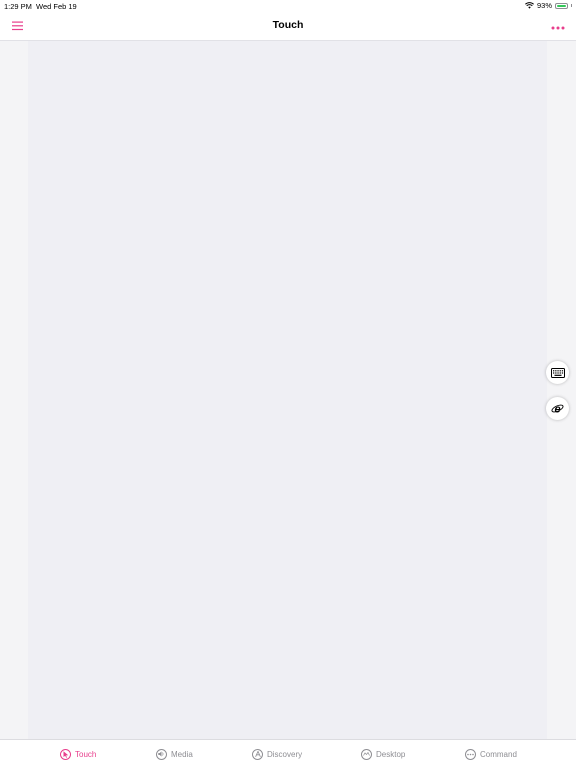  What do you see at coordinates (498, 754) in the screenshot?
I see `tab-command-label: Command` at bounding box center [498, 754].